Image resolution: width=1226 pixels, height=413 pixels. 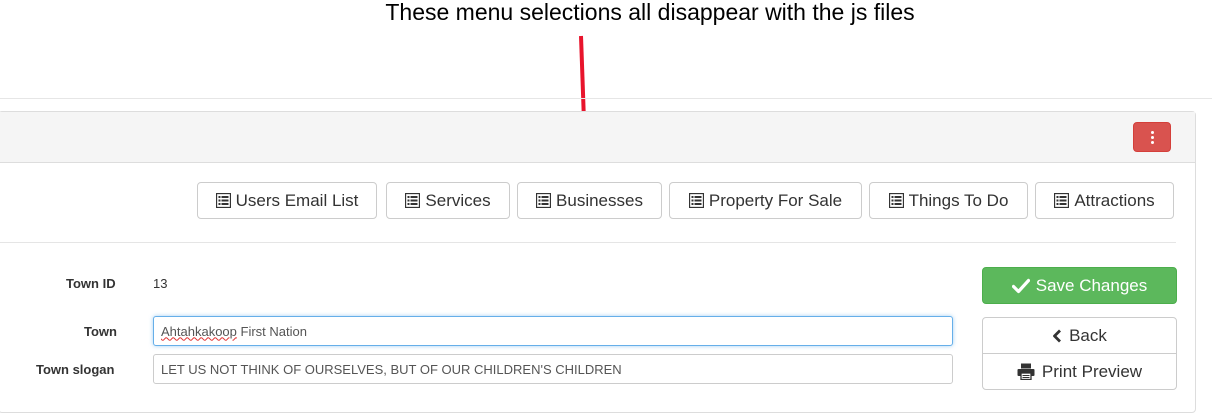 What do you see at coordinates (1114, 200) in the screenshot?
I see `menu-button-label: Attractions` at bounding box center [1114, 200].